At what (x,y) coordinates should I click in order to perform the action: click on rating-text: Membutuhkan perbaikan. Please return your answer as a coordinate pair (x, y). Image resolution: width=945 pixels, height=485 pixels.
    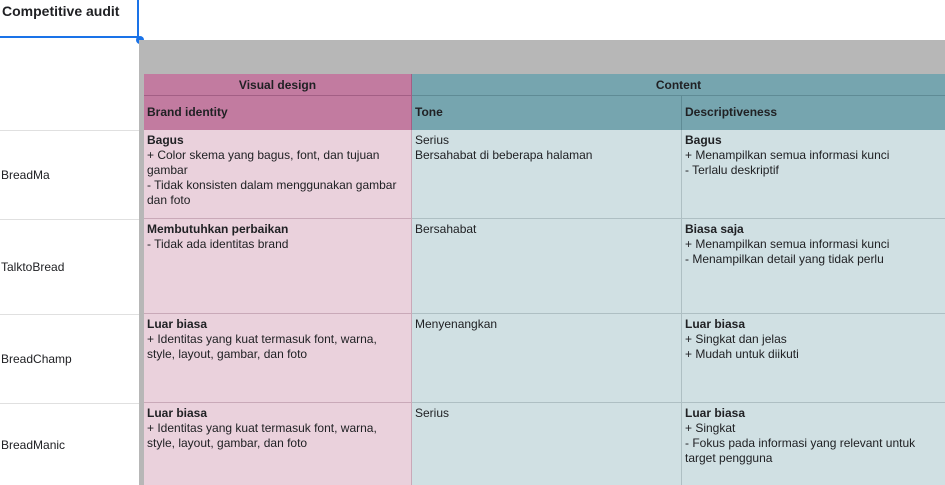
    Looking at the image, I should click on (218, 229).